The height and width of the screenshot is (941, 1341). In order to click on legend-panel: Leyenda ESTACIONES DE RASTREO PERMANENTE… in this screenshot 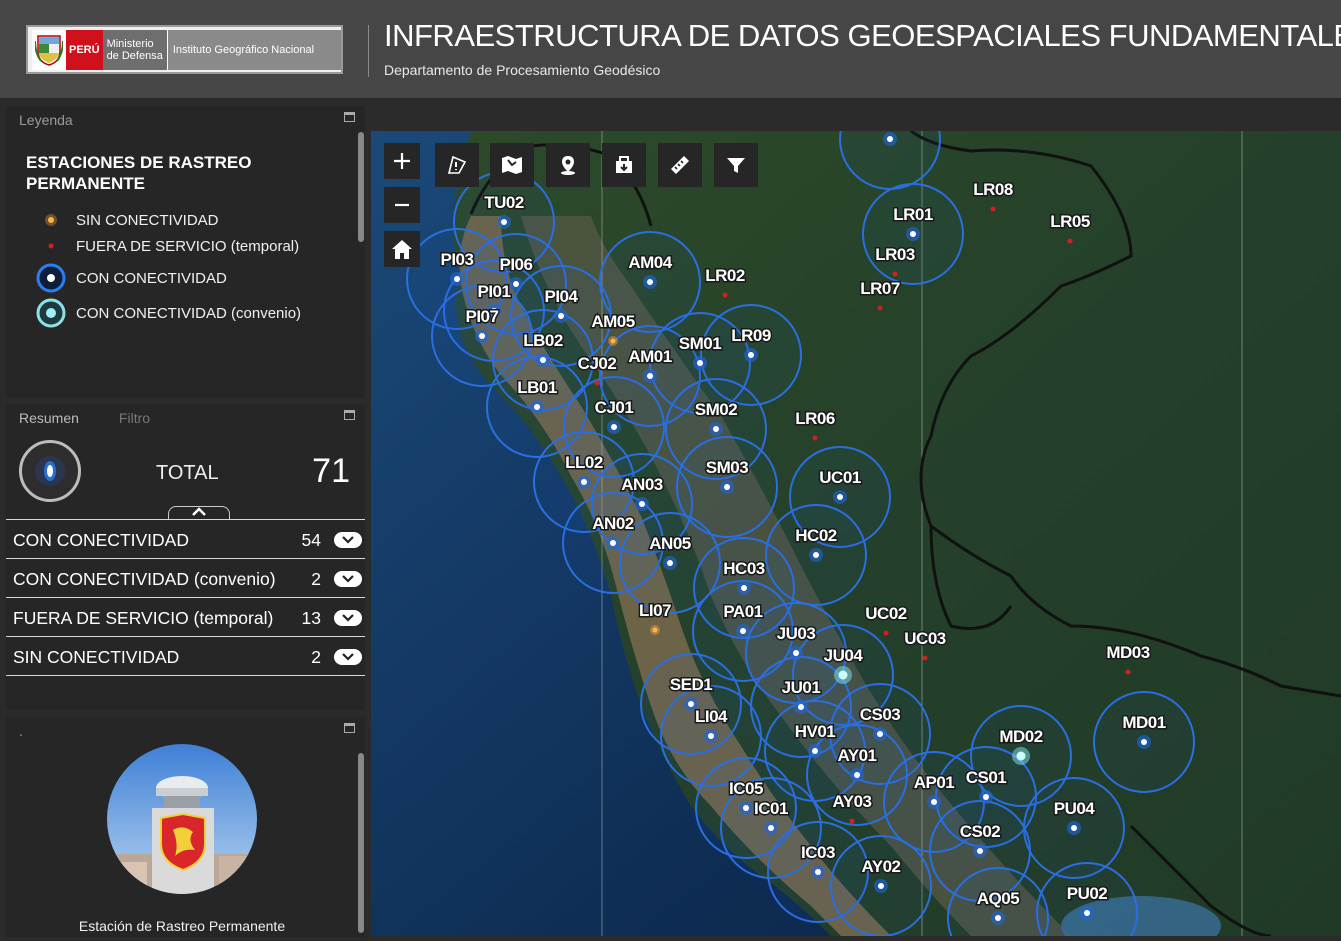, I will do `click(185, 252)`.